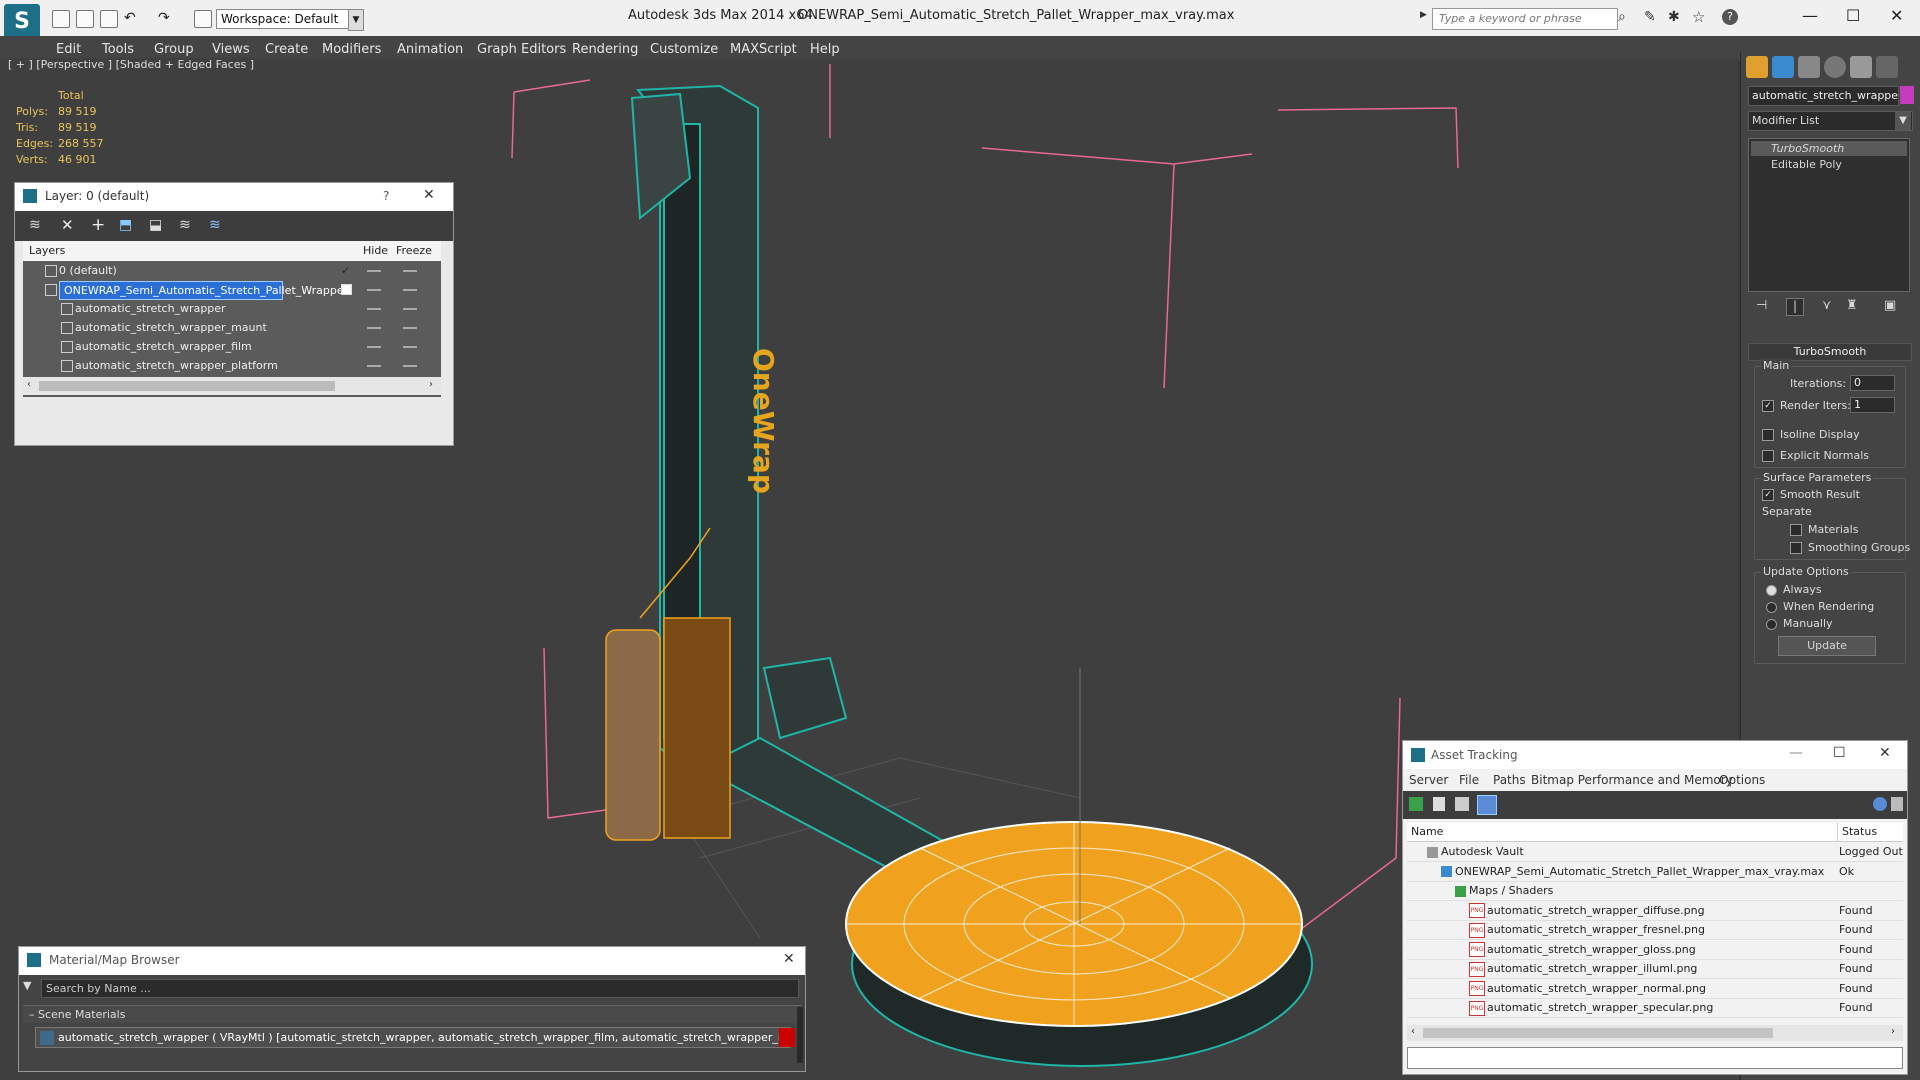 Image resolution: width=1920 pixels, height=1080 pixels. What do you see at coordinates (1872, 405) in the screenshot?
I see `render-iters-spinner: 1` at bounding box center [1872, 405].